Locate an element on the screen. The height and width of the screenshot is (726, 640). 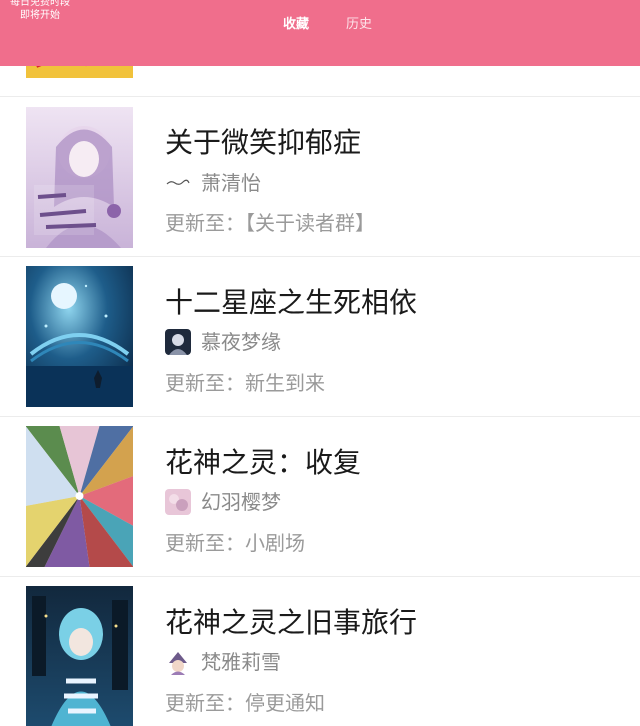
book-title: 十二星座之生死相依 is located at coordinates (291, 302).